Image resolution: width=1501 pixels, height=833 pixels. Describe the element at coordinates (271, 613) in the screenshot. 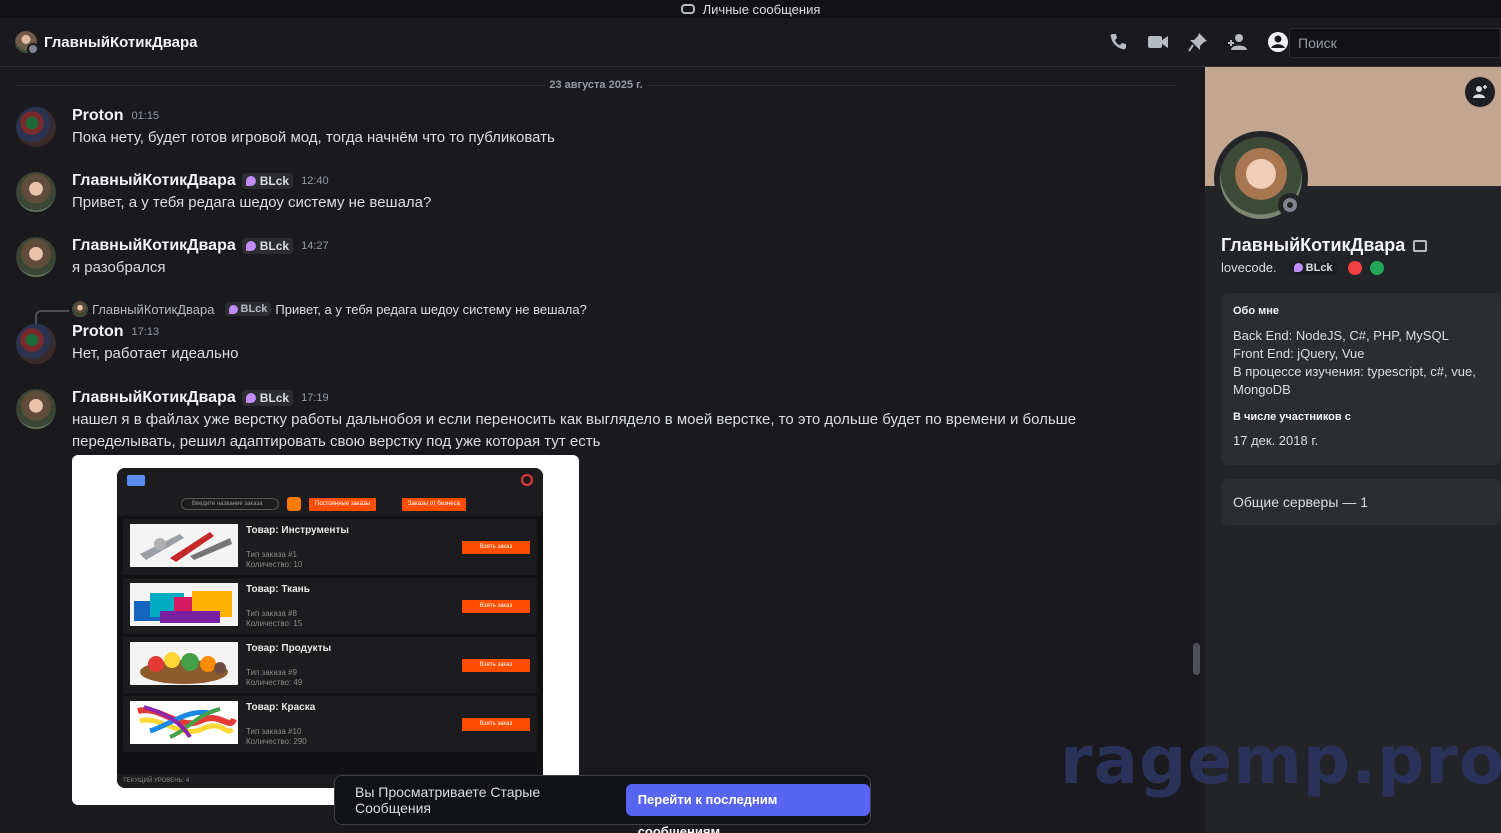

I see `order-type: Тип заказа #8` at that location.